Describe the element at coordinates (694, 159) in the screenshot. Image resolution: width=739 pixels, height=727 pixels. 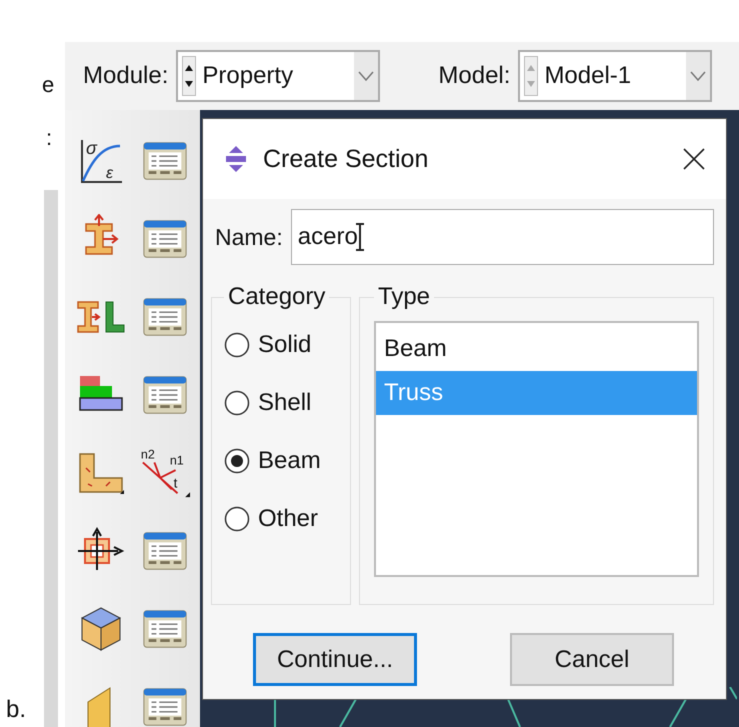
I see `close-icon` at that location.